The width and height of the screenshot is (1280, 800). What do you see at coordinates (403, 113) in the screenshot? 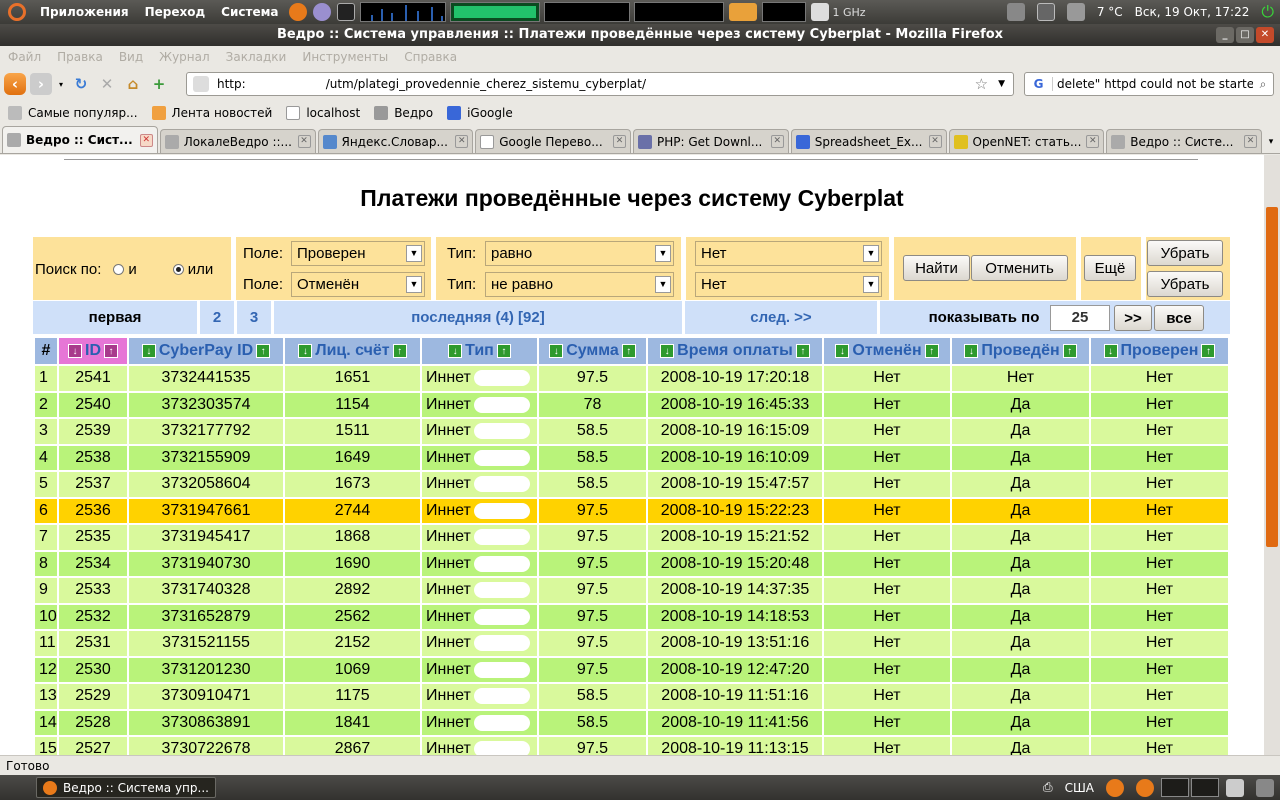
I see `bookmark-vedro: Ведро` at bounding box center [403, 113].